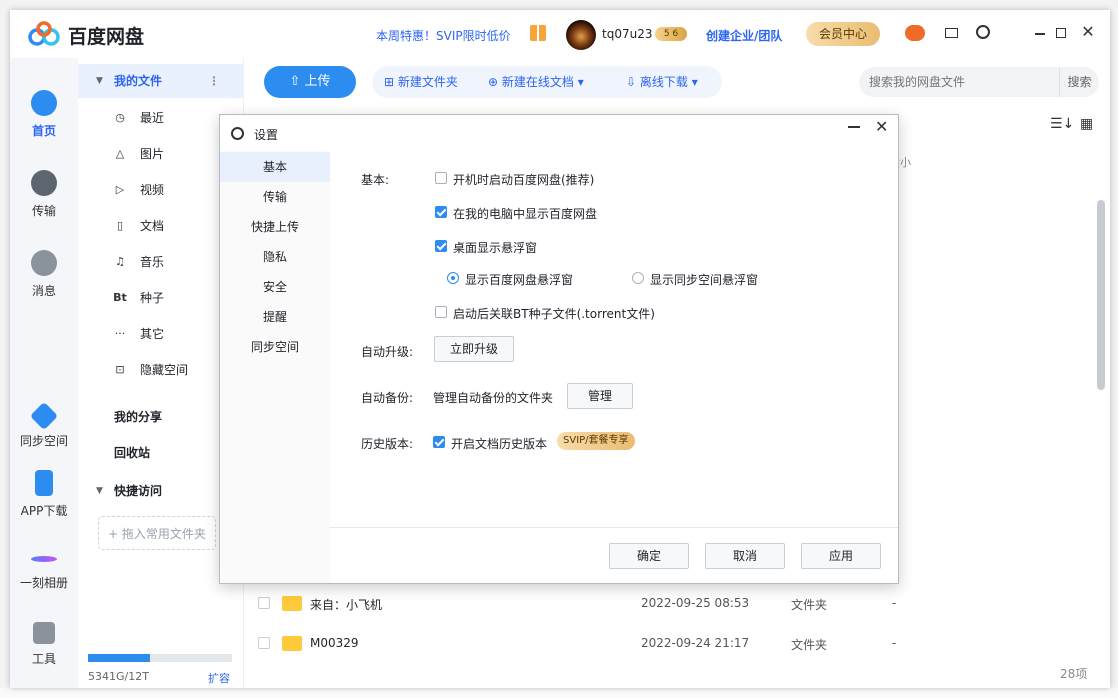 This screenshot has height=698, width=1118. What do you see at coordinates (559, 693) in the screenshot?
I see `desktop-bottom-strip` at bounding box center [559, 693].